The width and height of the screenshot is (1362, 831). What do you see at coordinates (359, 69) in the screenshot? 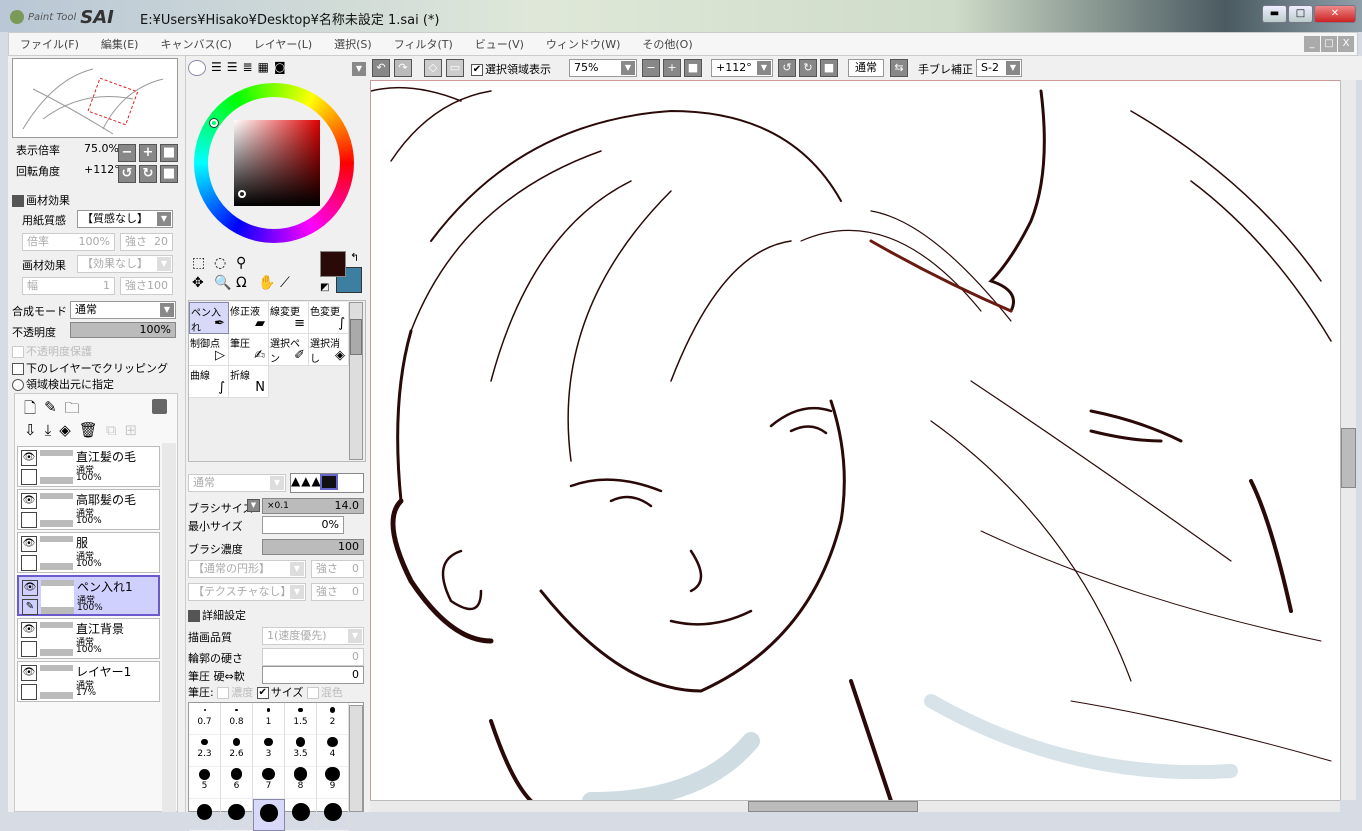
I see `panel-menu-button: ▼` at bounding box center [359, 69].